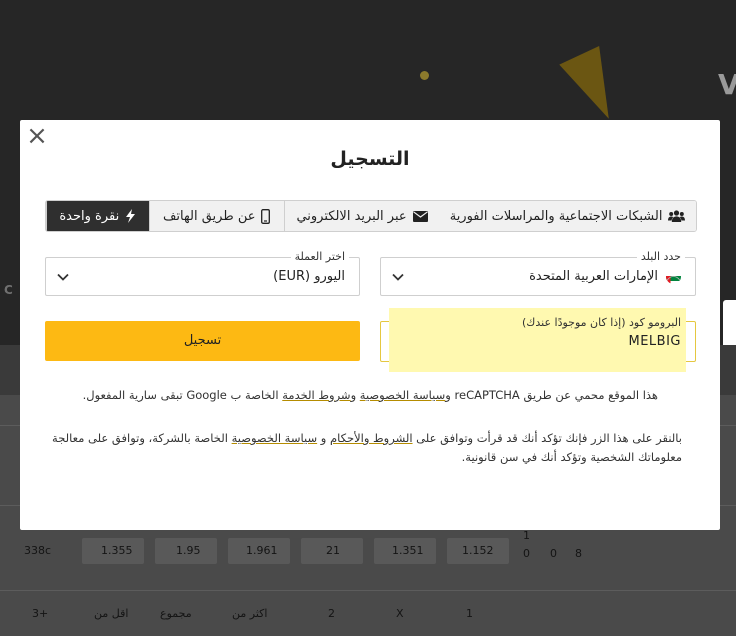 This screenshot has width=736, height=636. I want to click on background-decoration, so click(424, 75).